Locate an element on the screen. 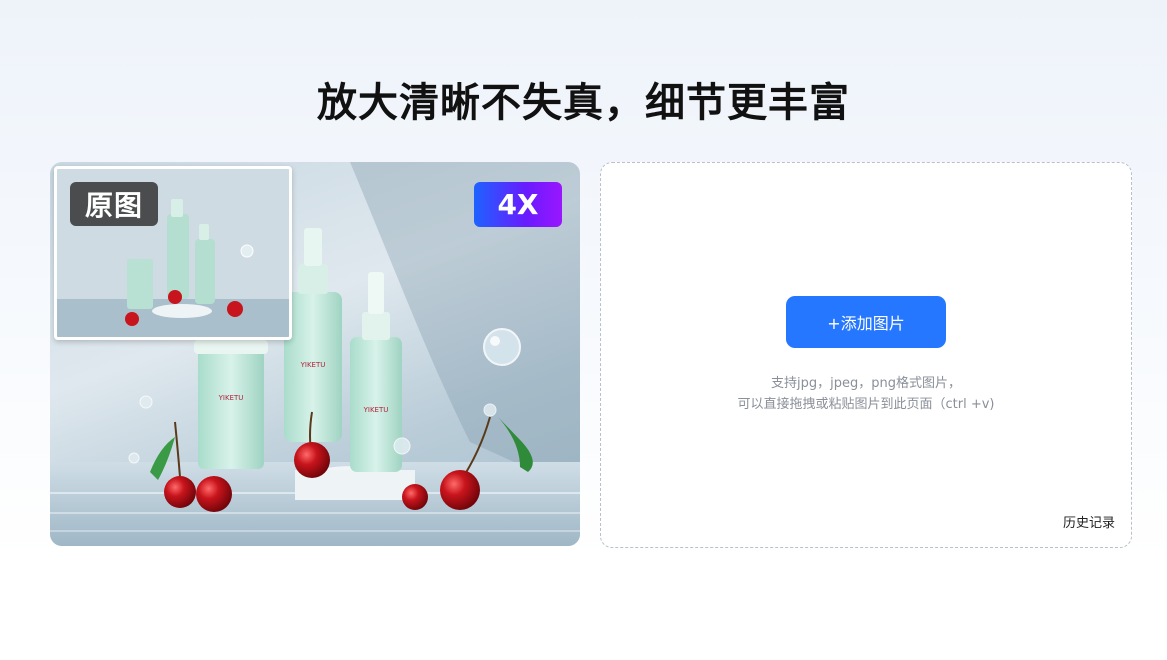 This screenshot has width=1167, height=660. history-link: 历史记录 is located at coordinates (1089, 521).